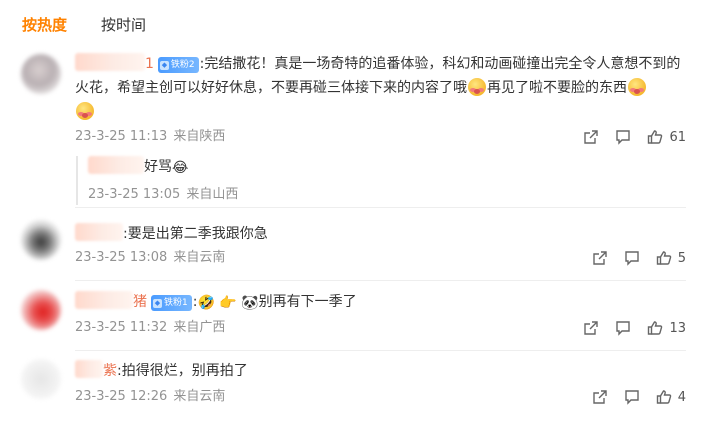 This screenshot has height=427, width=708. I want to click on fan-badge-label: 铁粉2, so click(182, 65).